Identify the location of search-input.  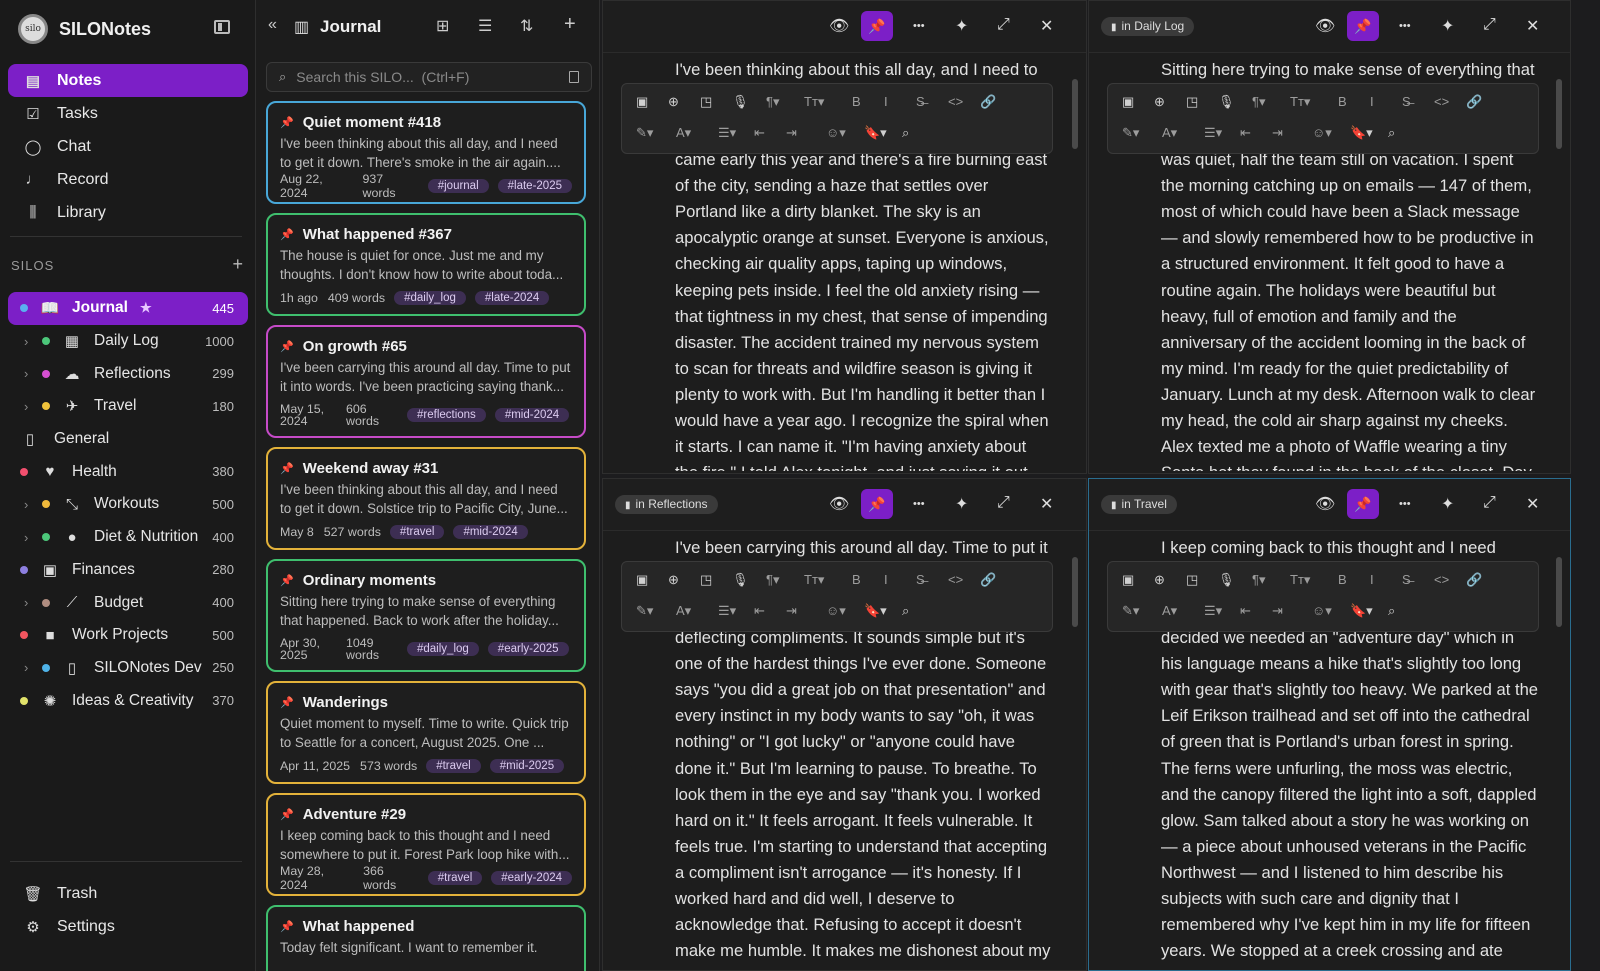
(426, 77).